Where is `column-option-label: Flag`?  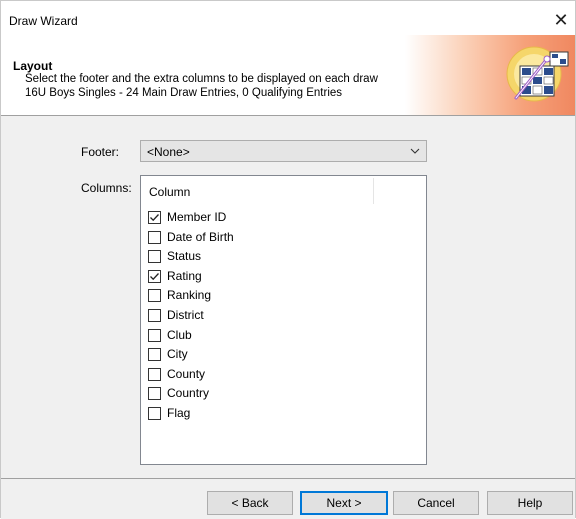
column-option-label: Flag is located at coordinates (179, 413).